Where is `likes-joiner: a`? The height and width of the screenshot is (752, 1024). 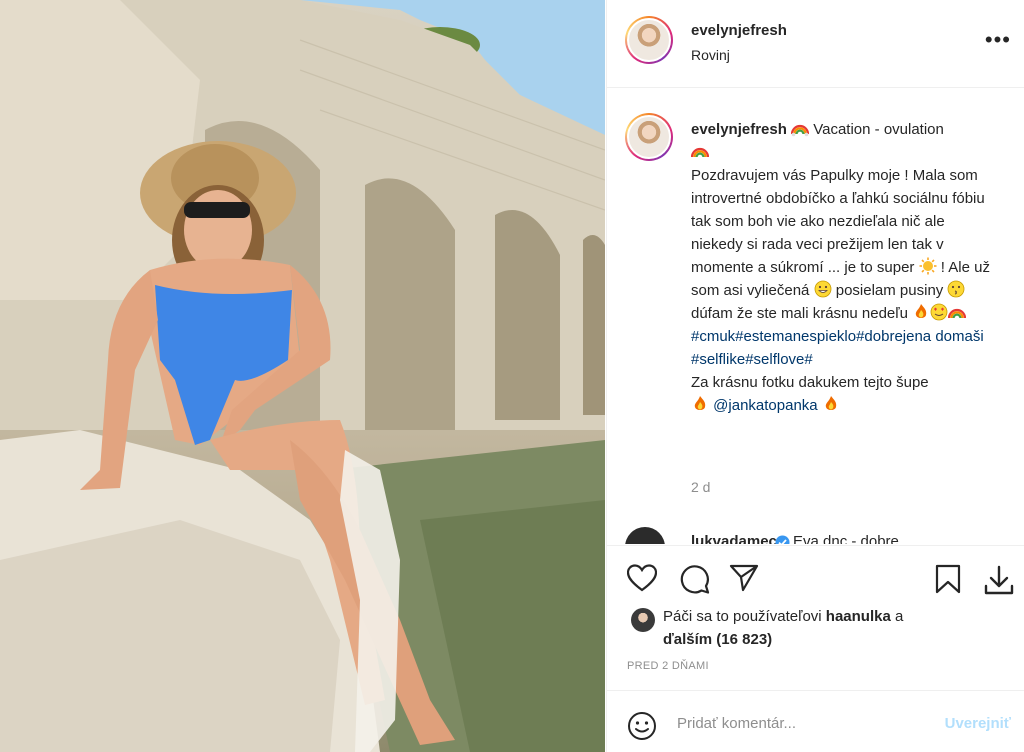
likes-joiner: a is located at coordinates (897, 616).